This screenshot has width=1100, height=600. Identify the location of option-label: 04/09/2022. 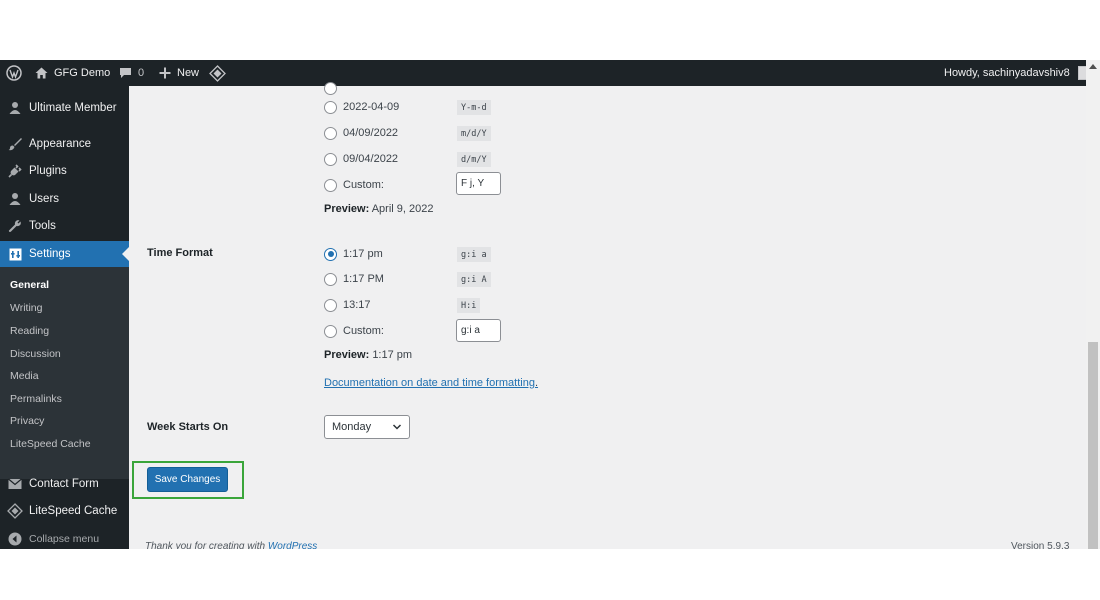
(371, 133).